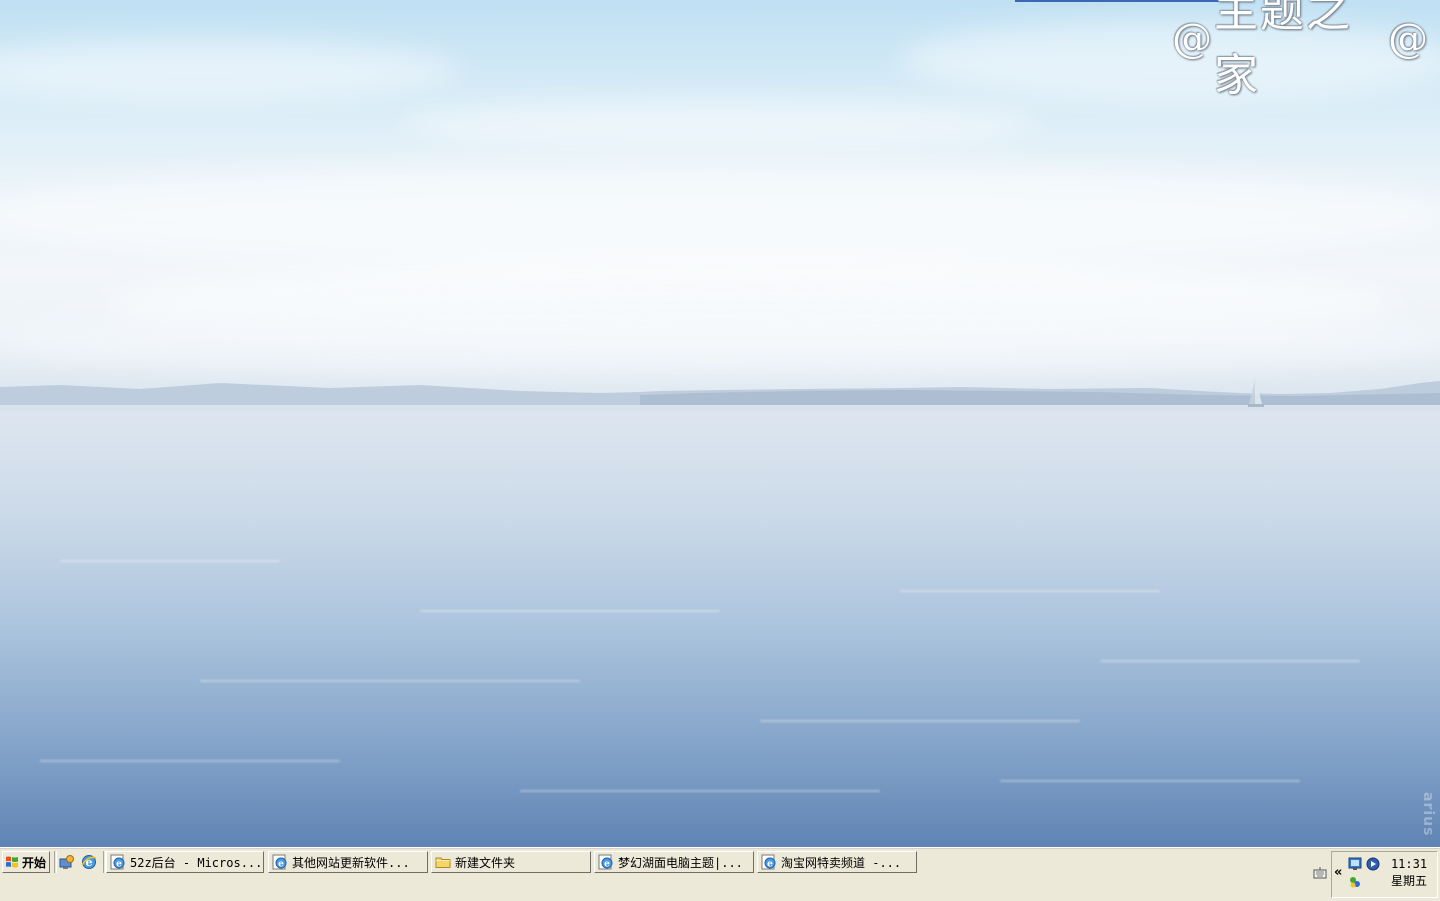 The height and width of the screenshot is (901, 1440). What do you see at coordinates (12, 862) in the screenshot?
I see `windows-flag-icon` at bounding box center [12, 862].